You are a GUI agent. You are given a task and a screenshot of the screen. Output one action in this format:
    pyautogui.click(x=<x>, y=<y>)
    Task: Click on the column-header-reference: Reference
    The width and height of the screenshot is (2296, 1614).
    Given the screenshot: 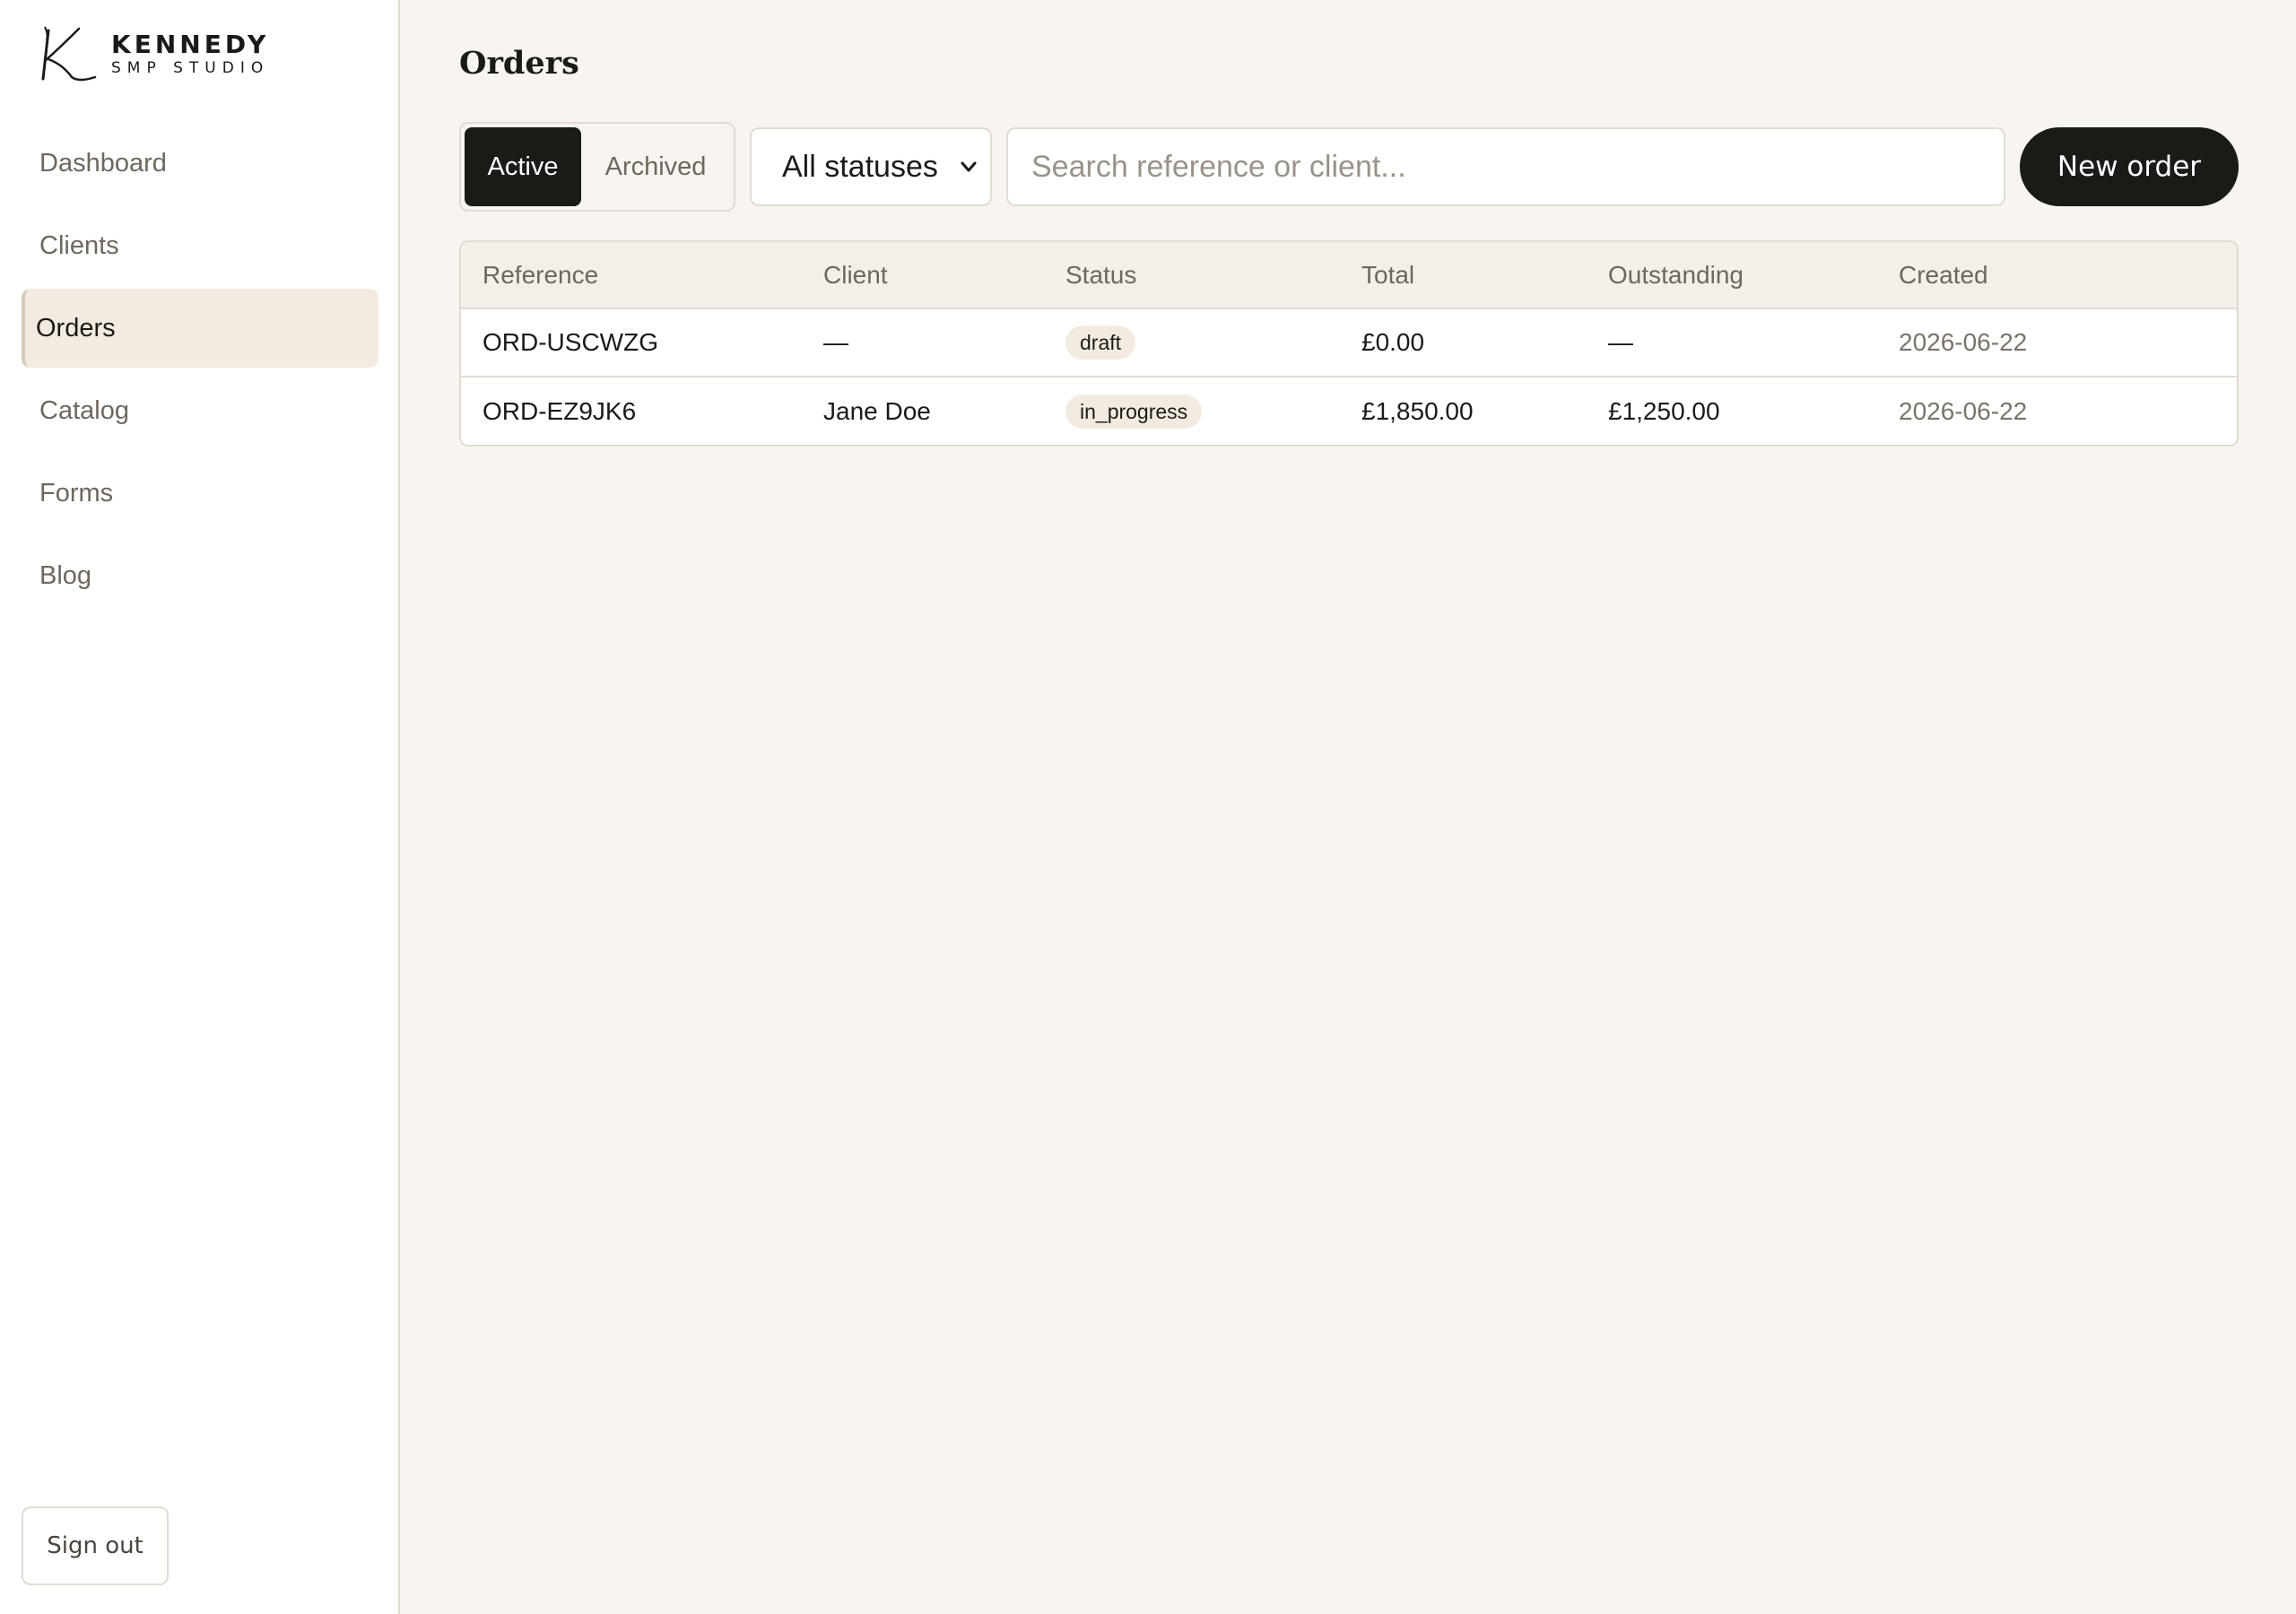 What is the action you would take?
    pyautogui.click(x=631, y=275)
    